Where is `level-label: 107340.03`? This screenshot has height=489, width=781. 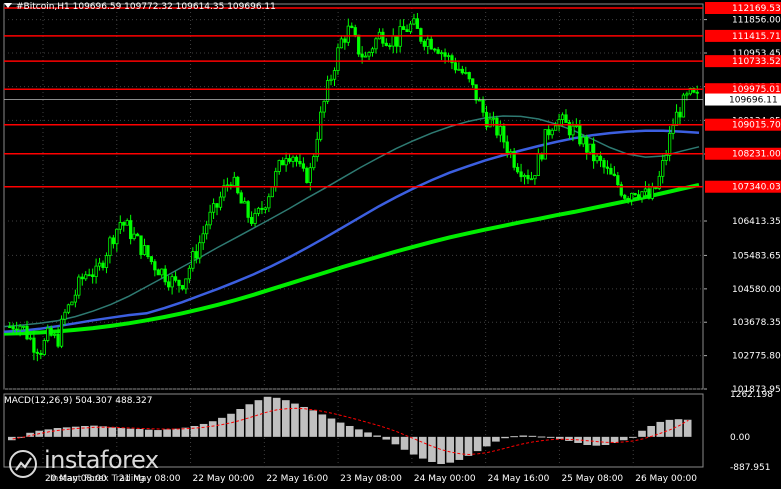 level-label: 107340.03 is located at coordinates (756, 188).